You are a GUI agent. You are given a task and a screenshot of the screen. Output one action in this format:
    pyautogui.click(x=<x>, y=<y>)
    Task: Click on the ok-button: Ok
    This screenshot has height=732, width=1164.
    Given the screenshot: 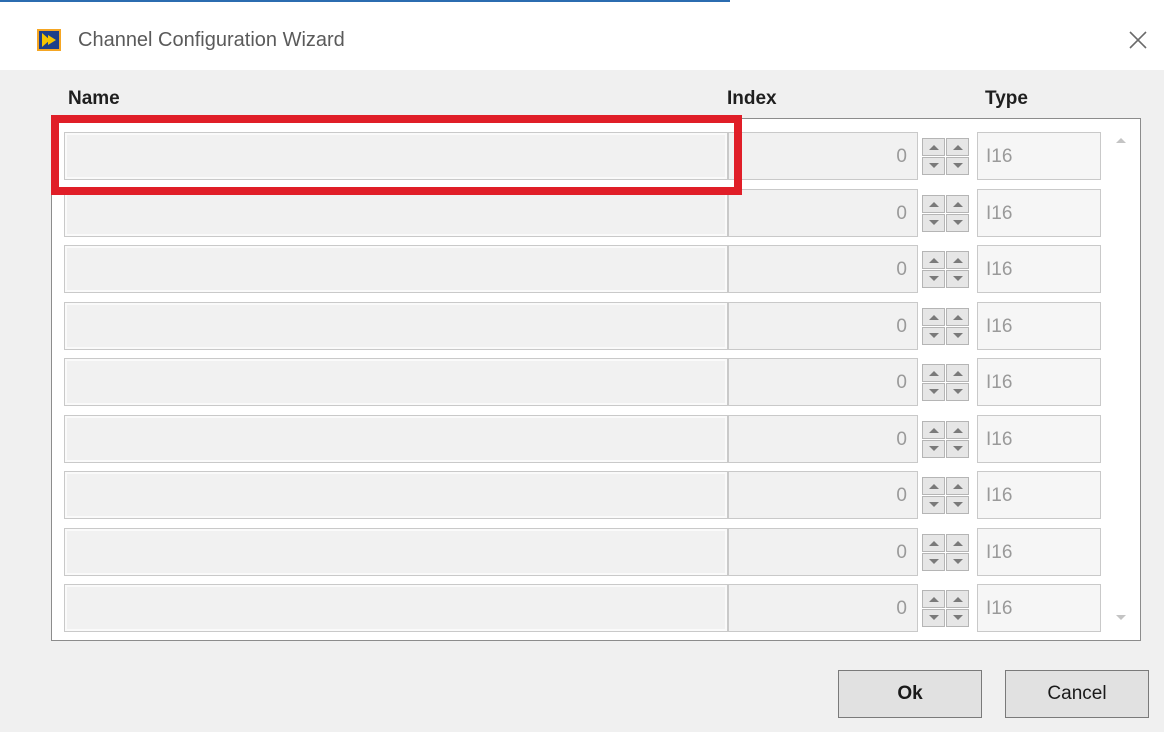 What is the action you would take?
    pyautogui.click(x=910, y=694)
    